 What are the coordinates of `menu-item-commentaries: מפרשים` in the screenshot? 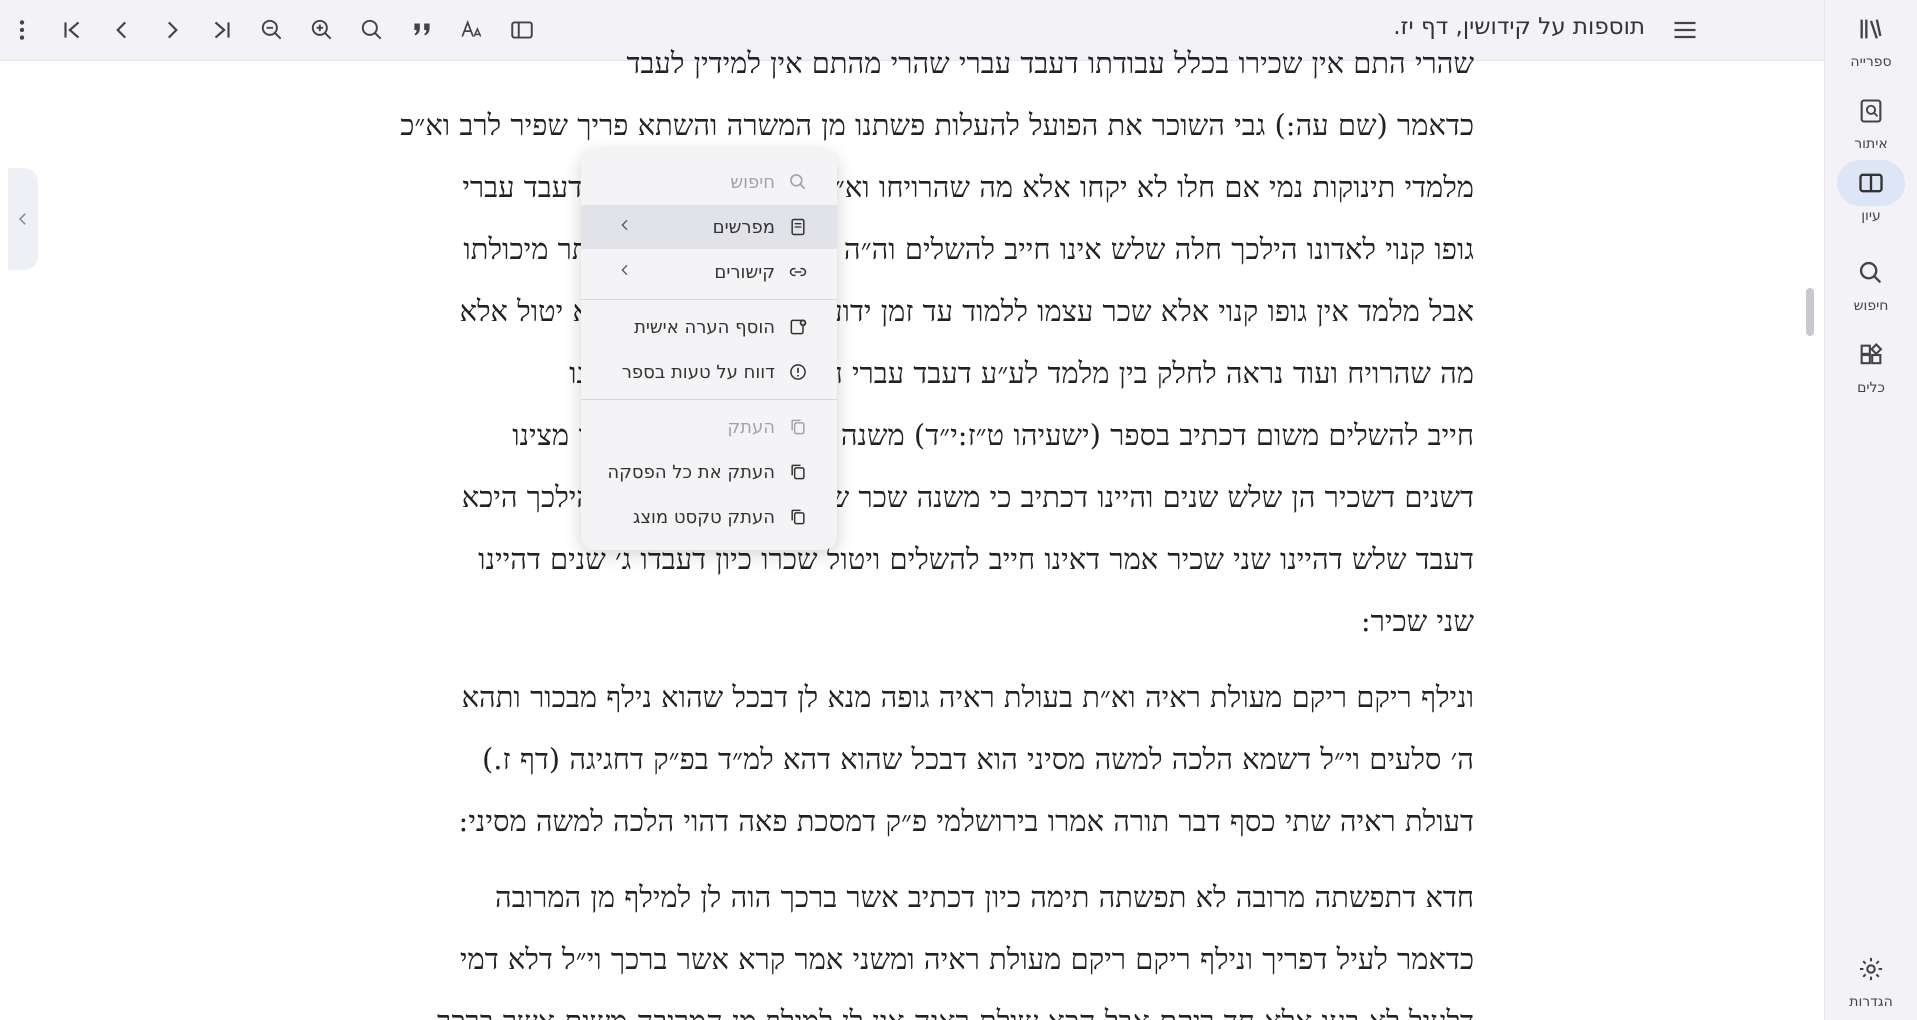 It's located at (709, 227).